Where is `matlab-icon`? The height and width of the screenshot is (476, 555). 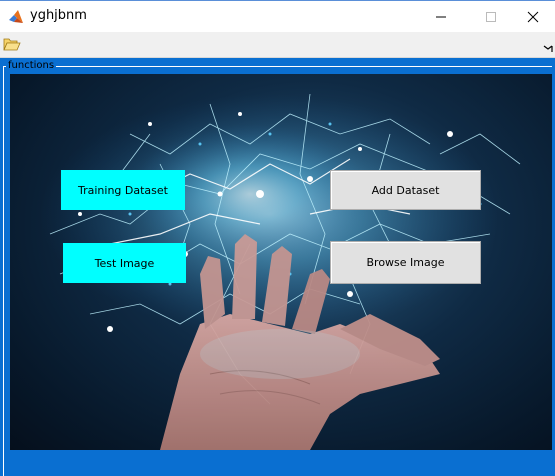 matlab-icon is located at coordinates (16, 17).